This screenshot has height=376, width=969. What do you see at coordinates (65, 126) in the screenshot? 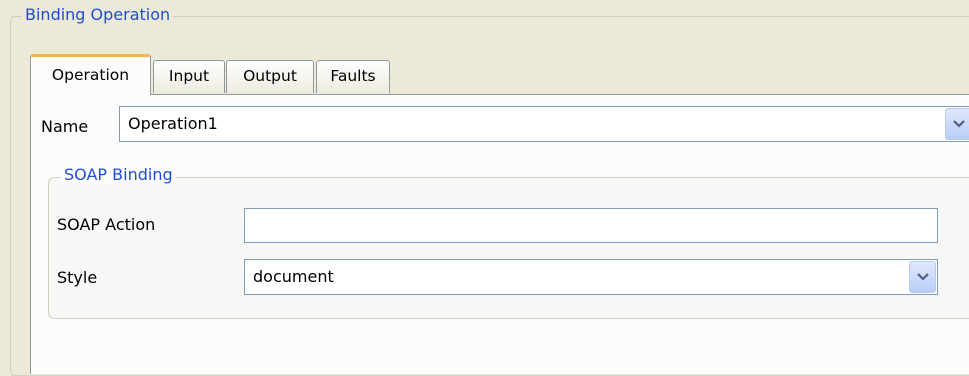
I see `name-label: Name` at bounding box center [65, 126].